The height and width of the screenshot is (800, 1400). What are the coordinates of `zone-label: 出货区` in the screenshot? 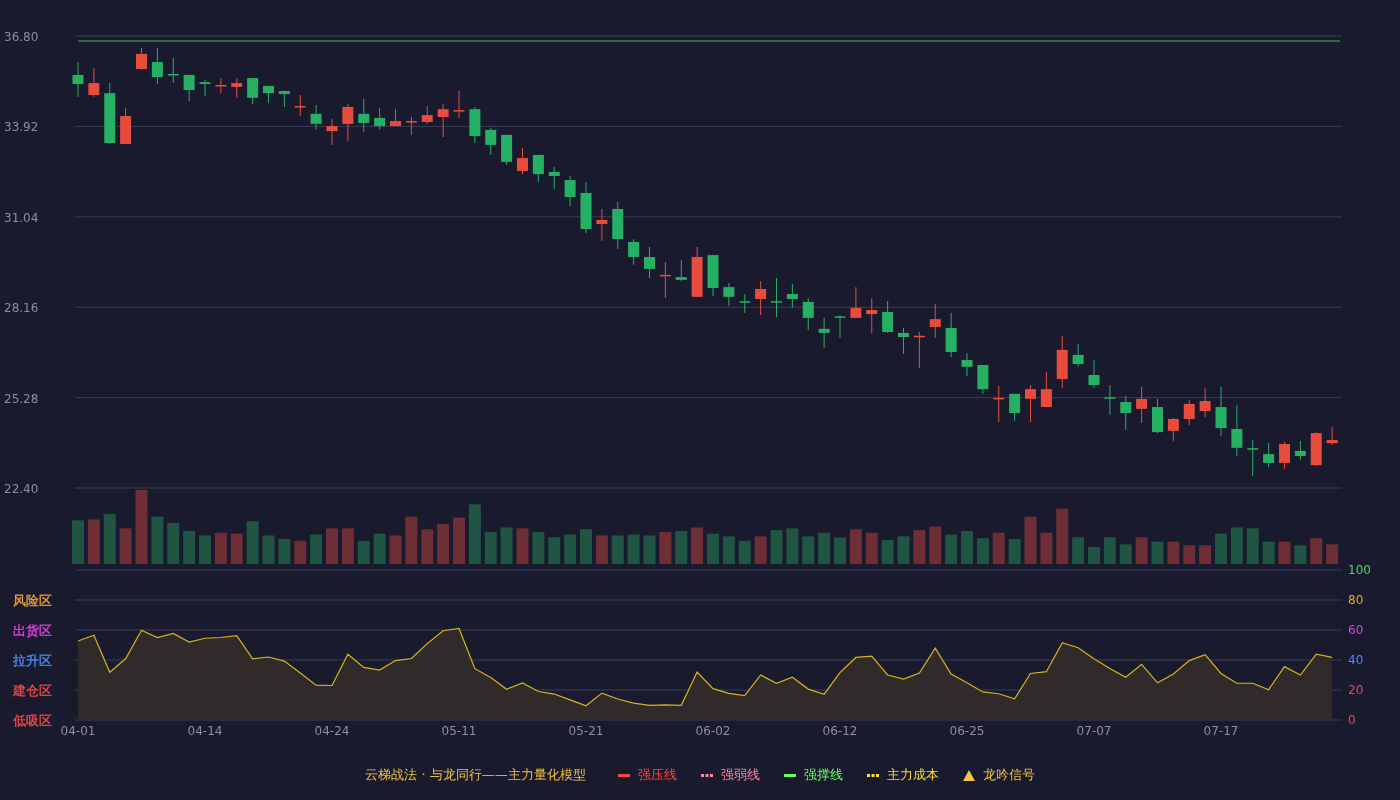 It's located at (32, 630).